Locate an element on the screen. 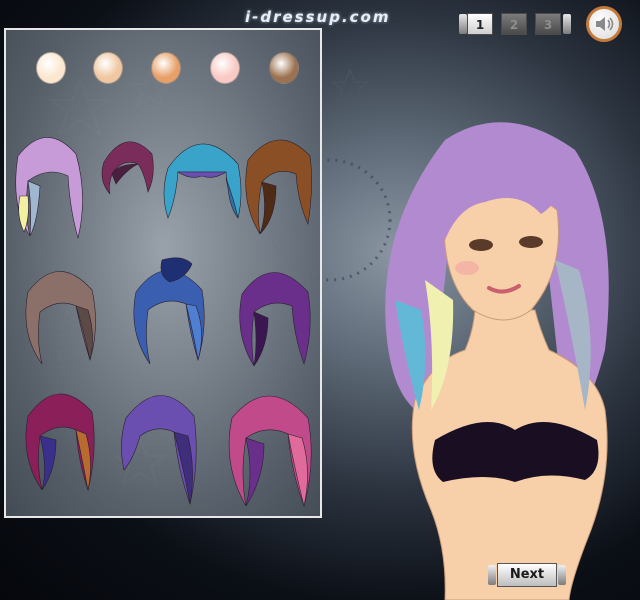 This screenshot has width=640, height=600. next-left-cap is located at coordinates (492, 575).